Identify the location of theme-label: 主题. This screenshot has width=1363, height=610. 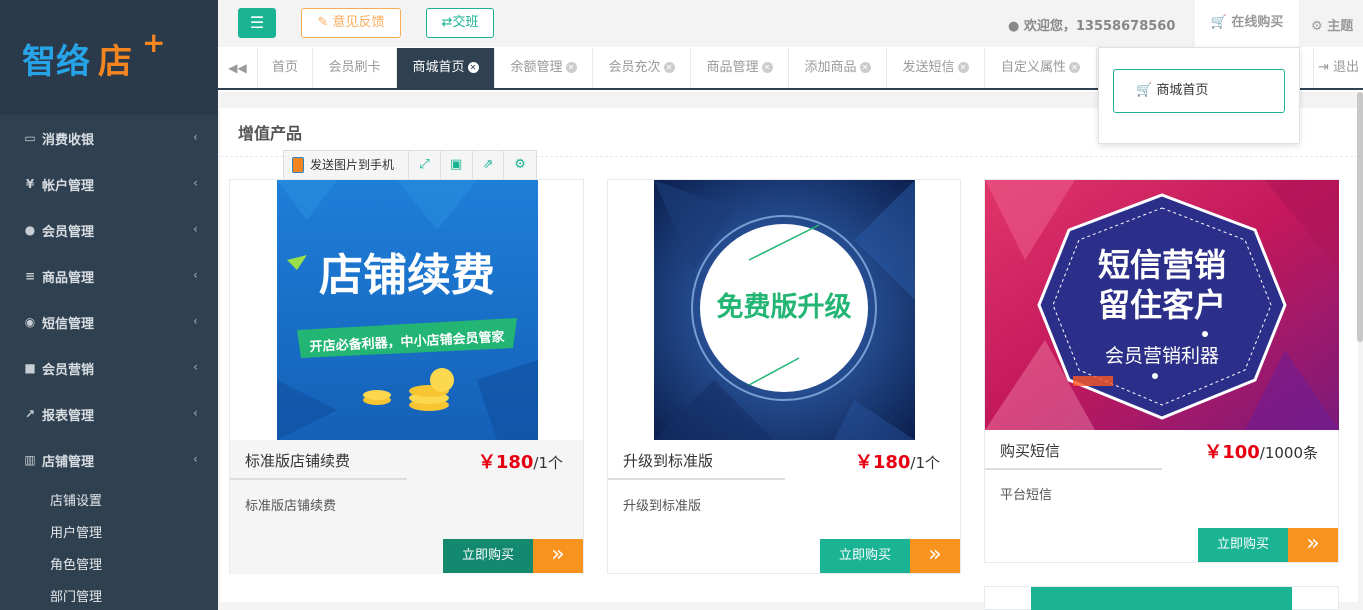
(1340, 26).